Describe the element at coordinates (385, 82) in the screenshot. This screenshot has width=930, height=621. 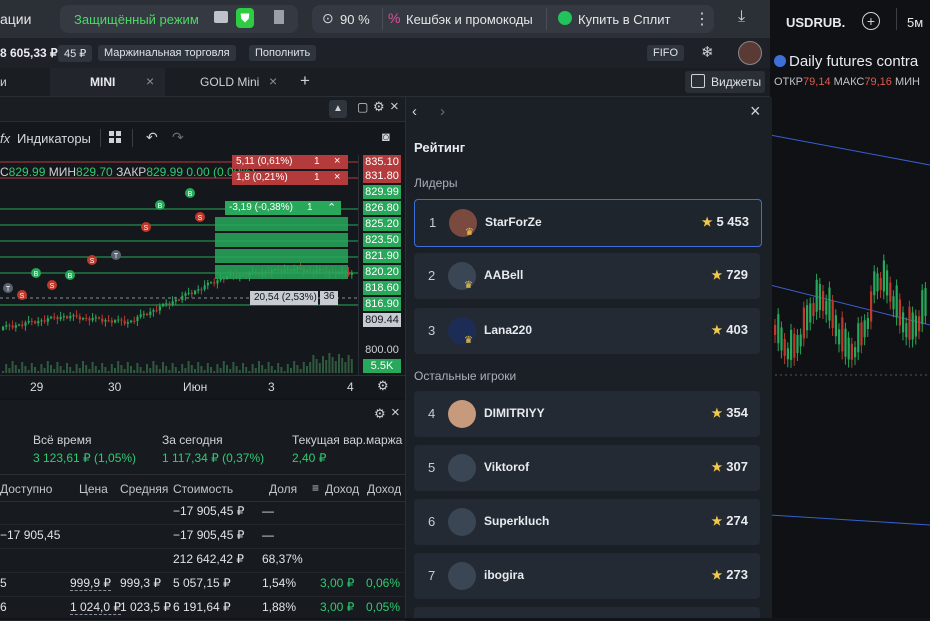
I see `instrument-tabs: и MINI × GOLD Mini × + Виджеты` at that location.